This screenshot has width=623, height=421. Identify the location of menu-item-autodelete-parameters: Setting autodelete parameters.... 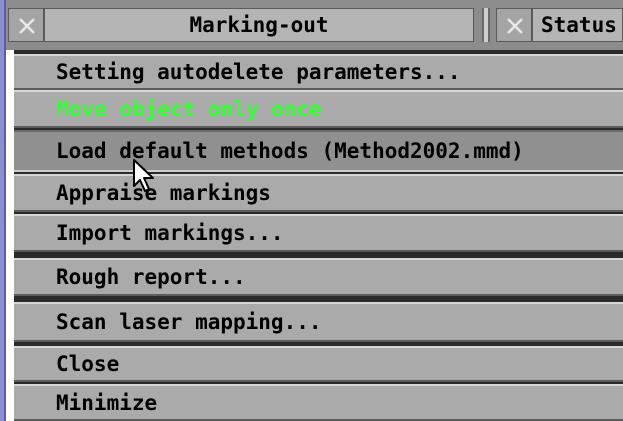
(318, 72).